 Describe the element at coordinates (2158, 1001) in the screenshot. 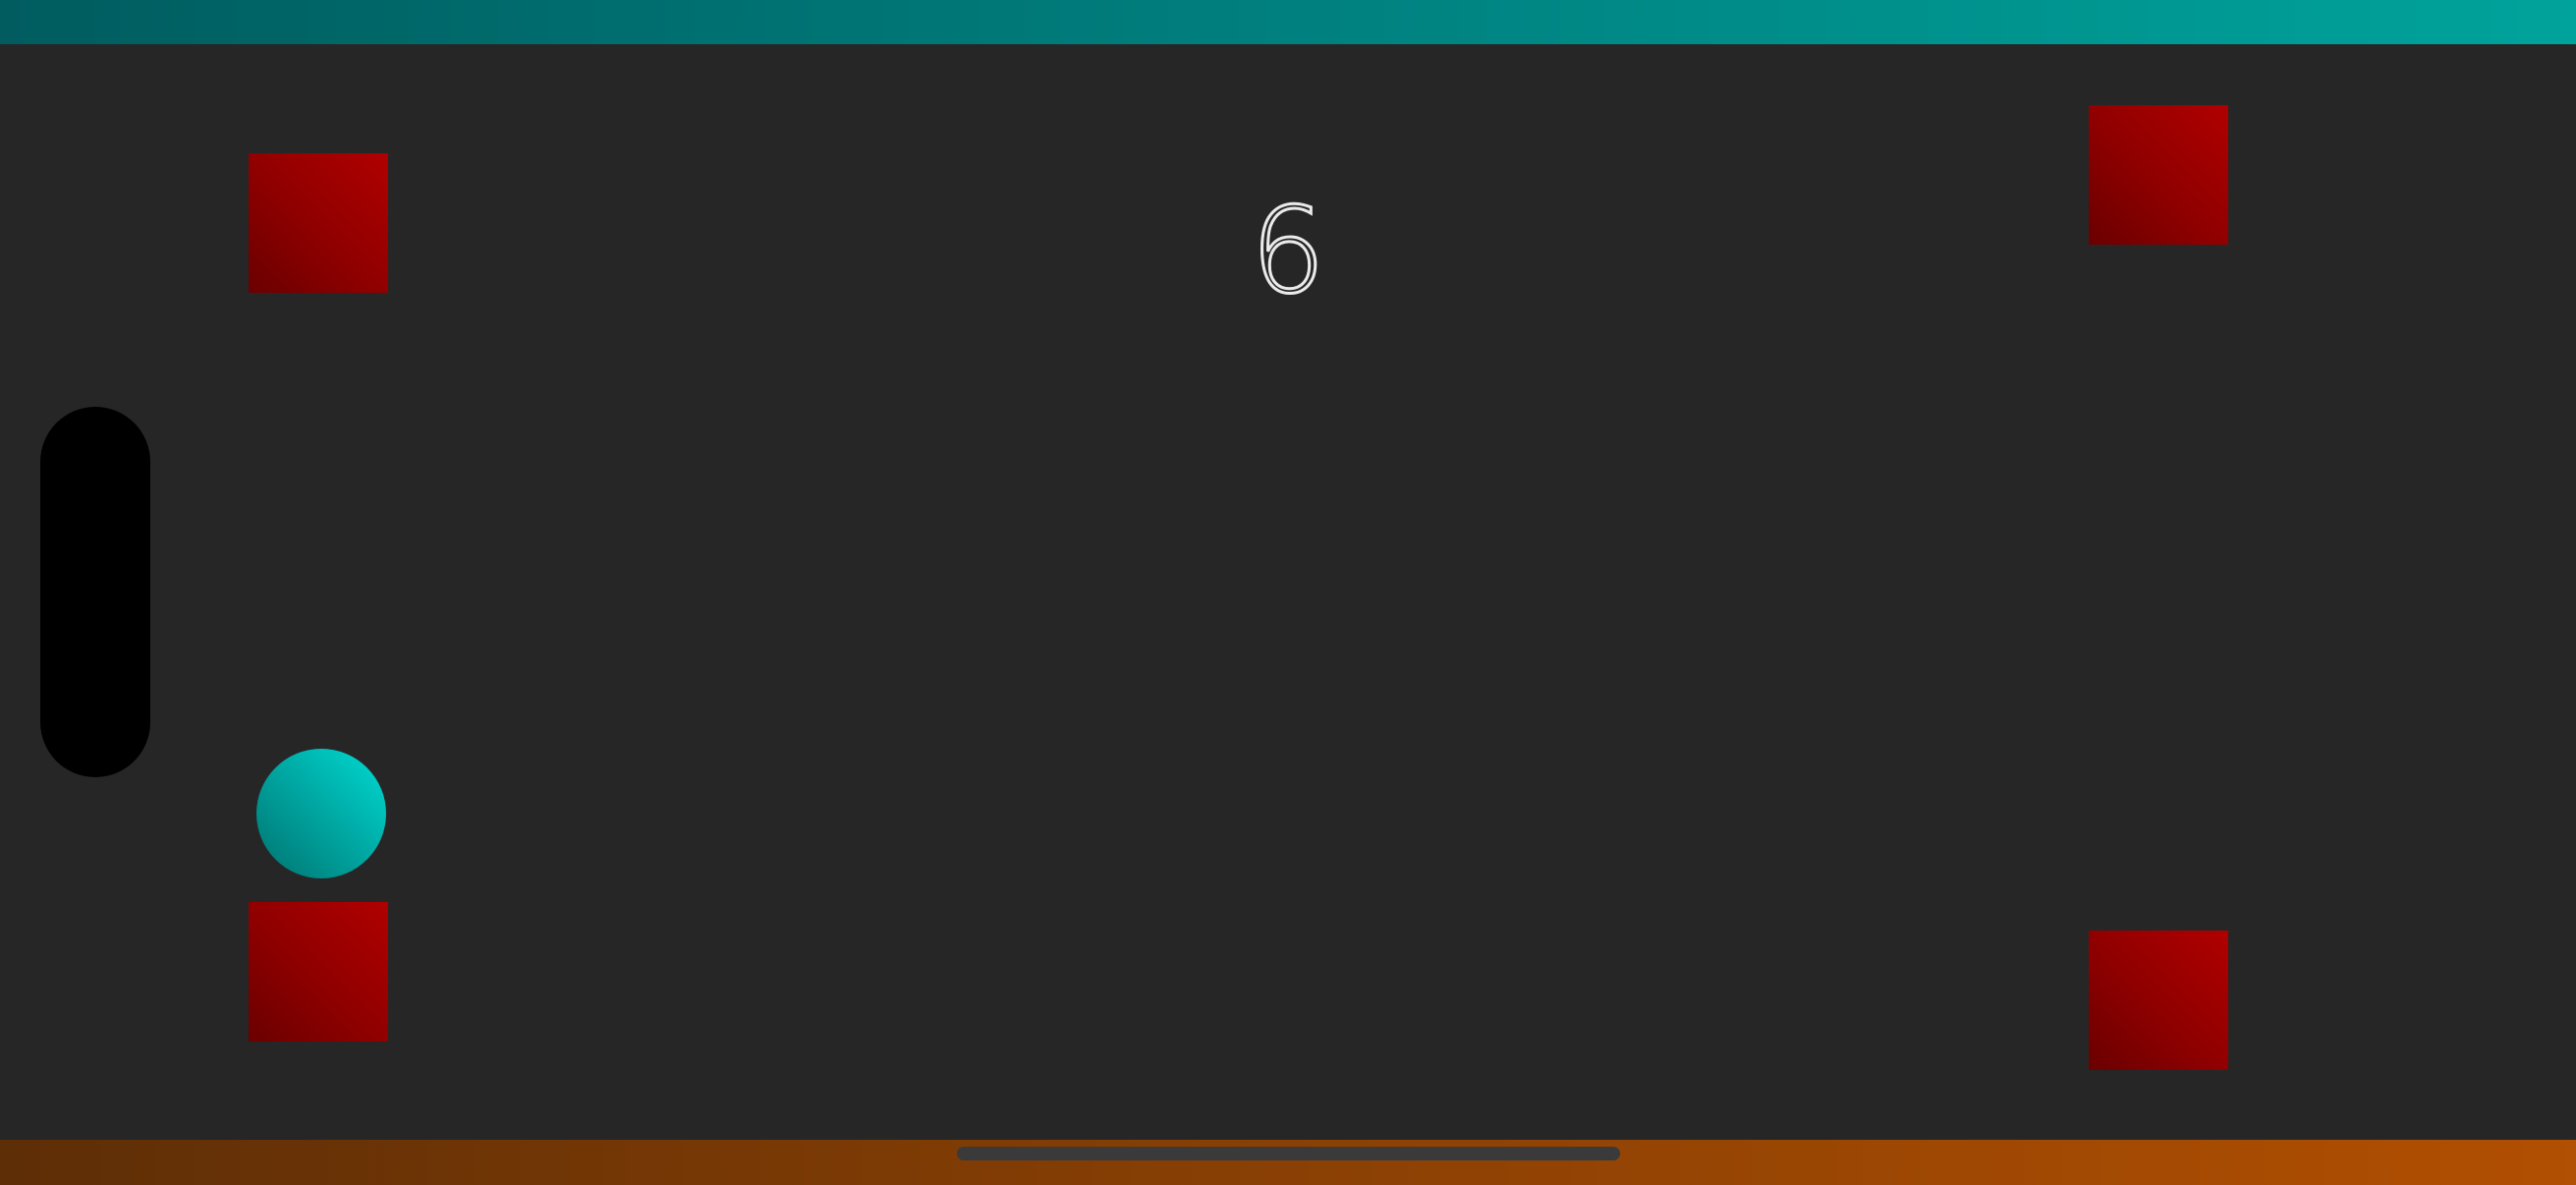

I see `obstacle-block-bottom-right` at that location.